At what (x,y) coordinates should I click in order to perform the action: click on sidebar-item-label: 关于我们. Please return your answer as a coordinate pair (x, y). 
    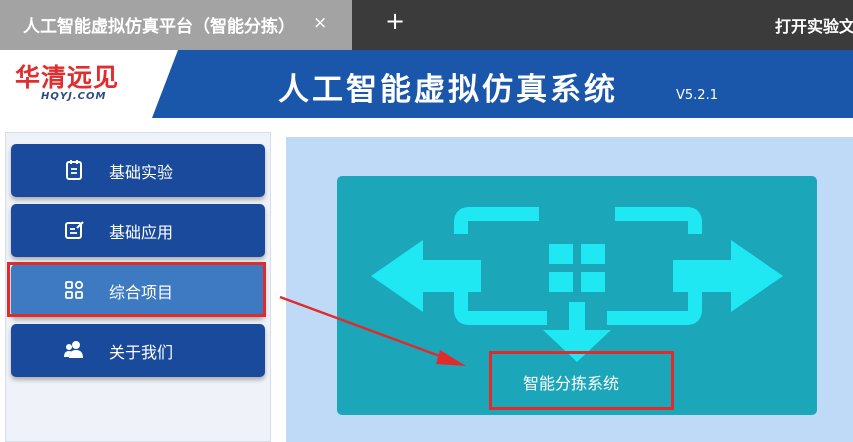
    Looking at the image, I should click on (141, 352).